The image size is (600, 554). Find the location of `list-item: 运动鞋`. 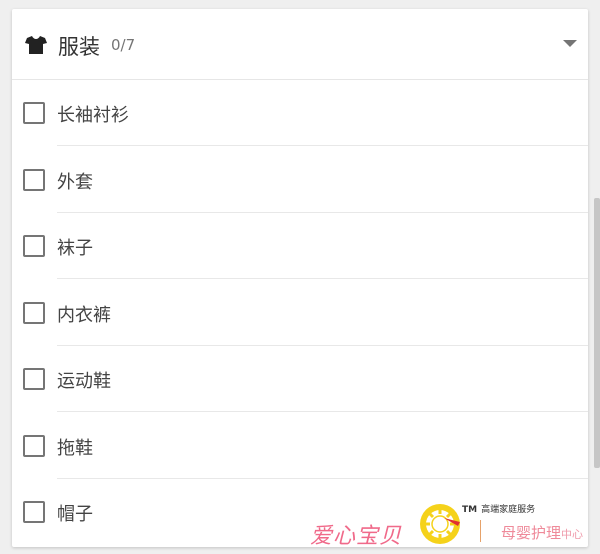

list-item: 运动鞋 is located at coordinates (300, 379).